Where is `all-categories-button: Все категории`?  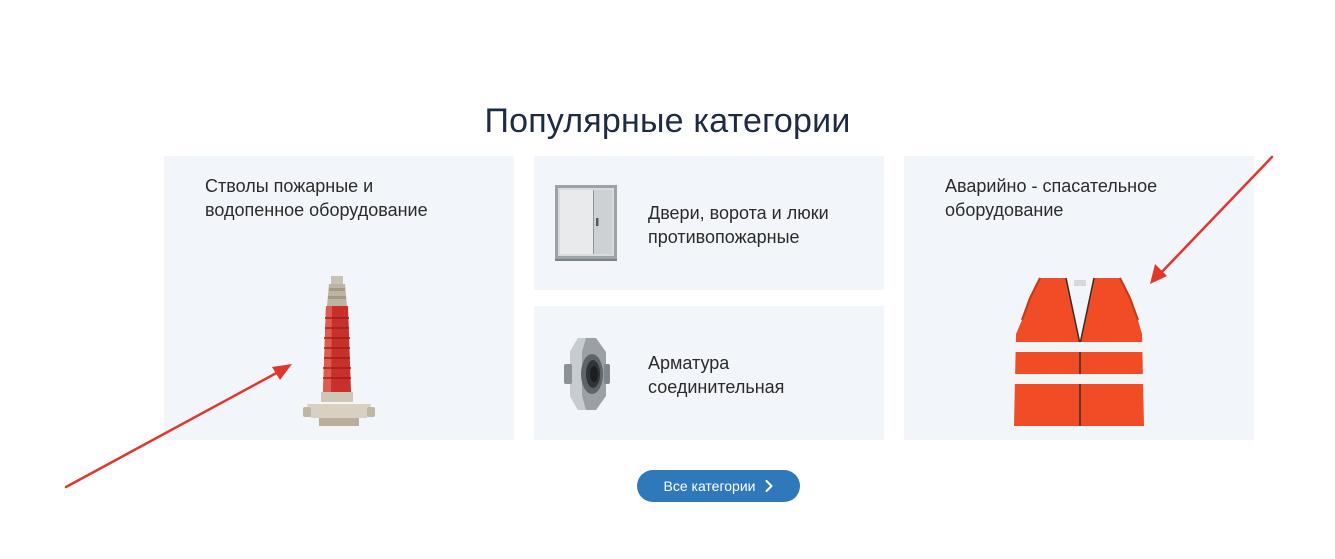 all-categories-button: Все категории is located at coordinates (718, 486).